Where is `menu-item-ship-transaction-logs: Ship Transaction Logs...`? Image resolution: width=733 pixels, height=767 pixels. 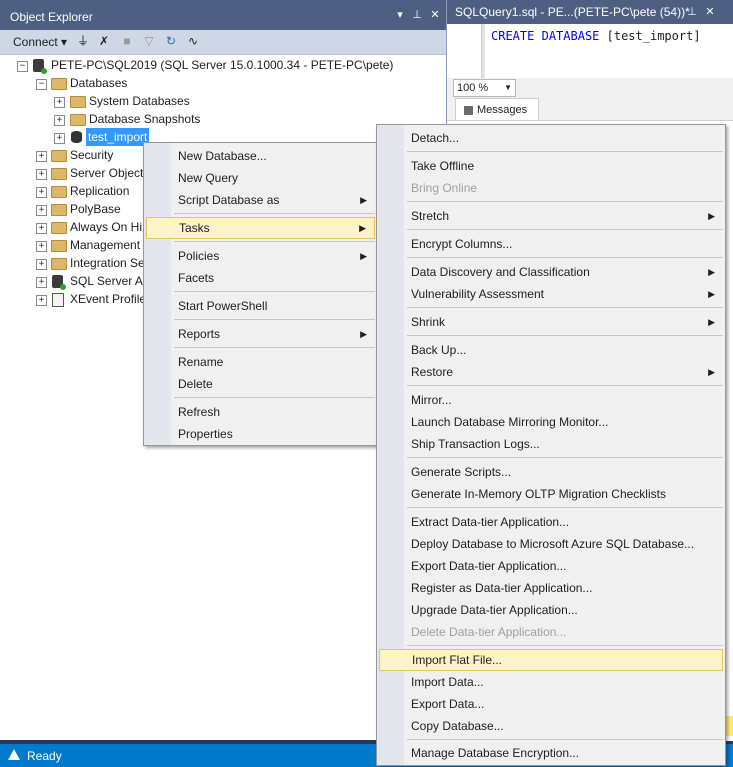 menu-item-ship-transaction-logs: Ship Transaction Logs... is located at coordinates (551, 444).